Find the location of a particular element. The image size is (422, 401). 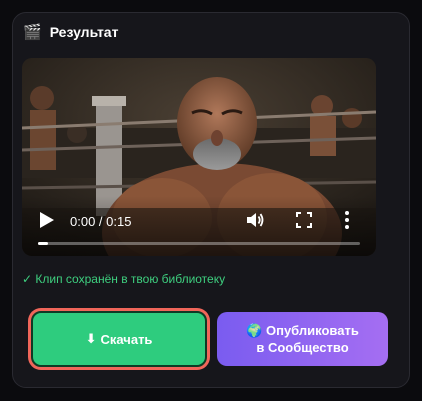

video-controls: 0:00 / 0:15 is located at coordinates (199, 226).